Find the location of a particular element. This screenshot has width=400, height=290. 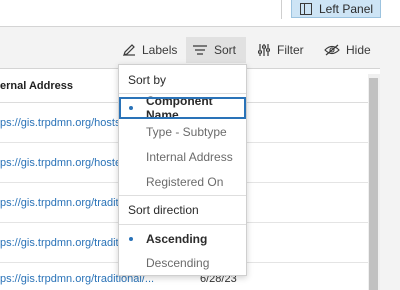

direction-option-ascending: Ascending is located at coordinates (182, 239).